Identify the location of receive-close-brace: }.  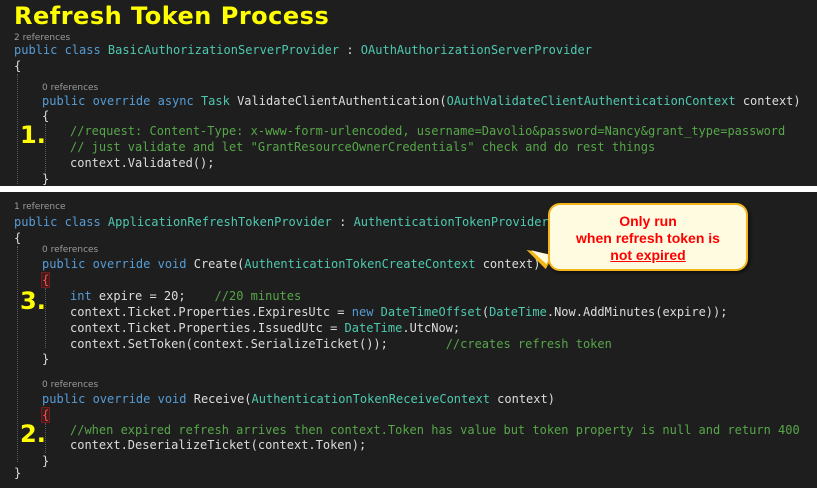
(46, 461).